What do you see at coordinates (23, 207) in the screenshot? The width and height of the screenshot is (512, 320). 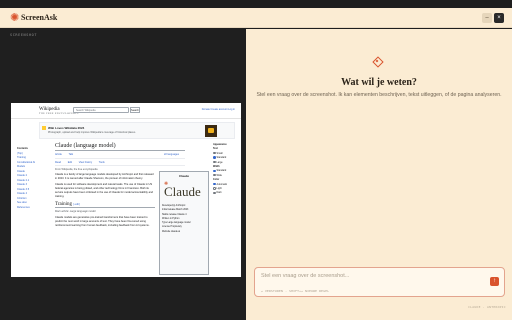 I see `contents-item: References` at bounding box center [23, 207].